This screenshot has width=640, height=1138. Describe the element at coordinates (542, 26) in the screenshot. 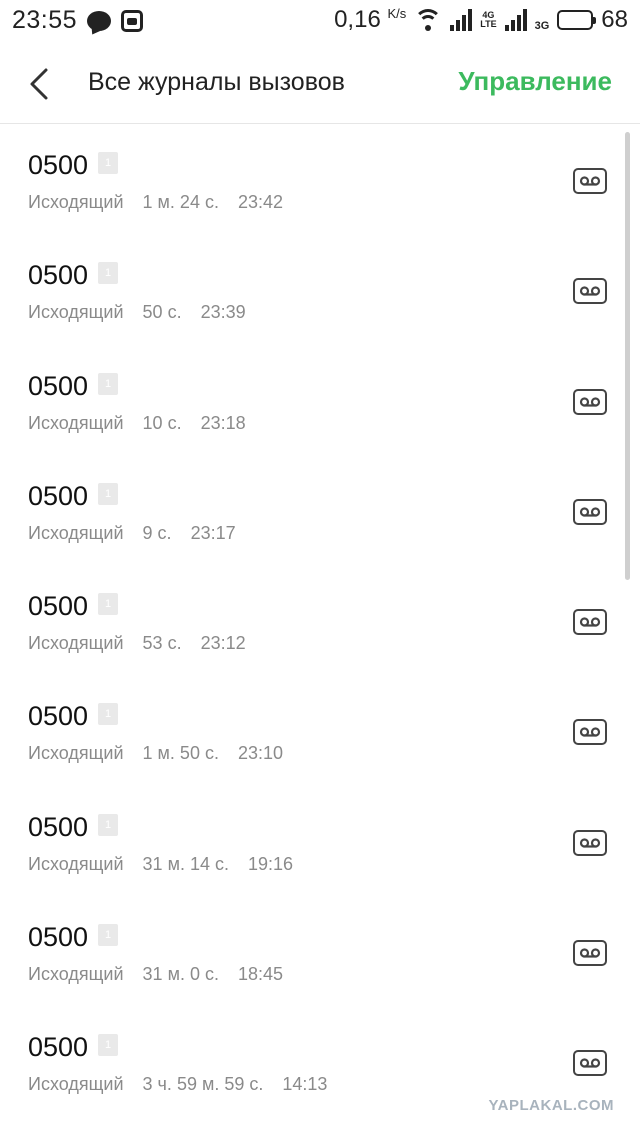

I see `network-type-3g: 3G` at that location.